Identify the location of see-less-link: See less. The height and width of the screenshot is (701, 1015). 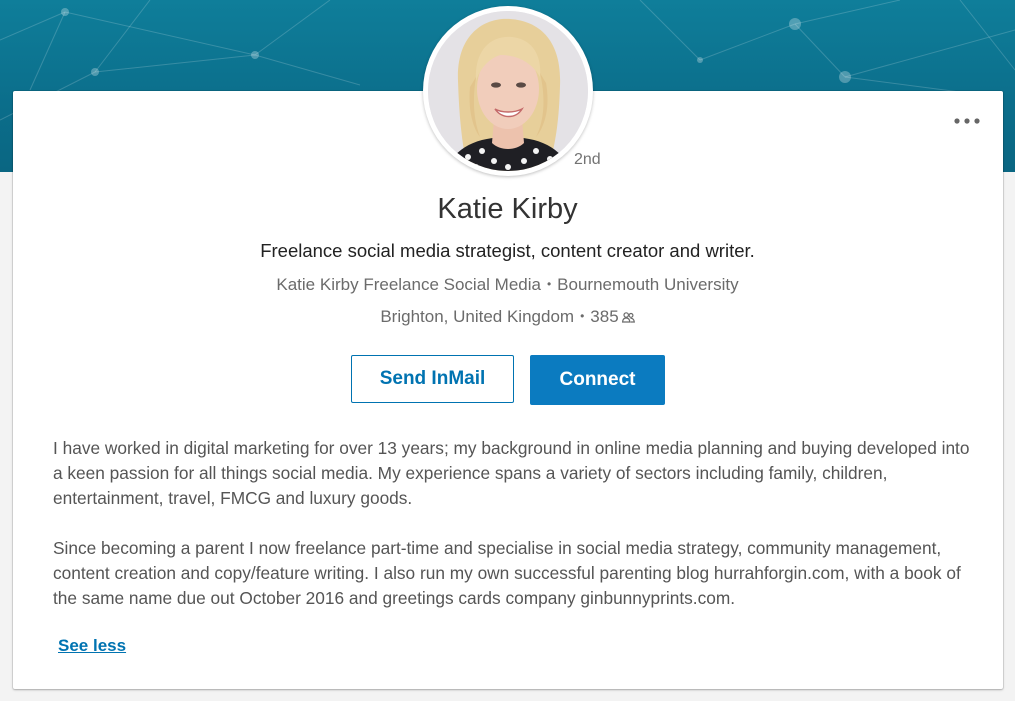
(92, 646).